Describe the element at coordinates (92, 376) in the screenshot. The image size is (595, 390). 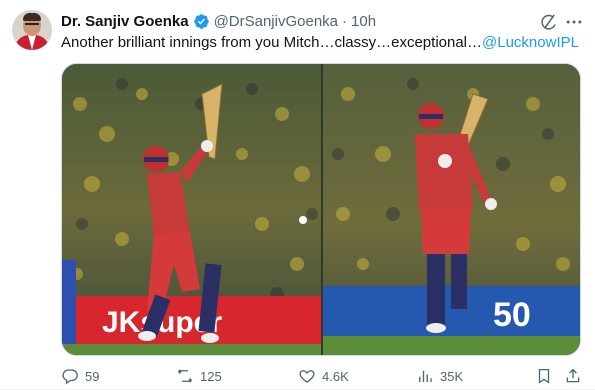
I see `reply-count: 59` at that location.